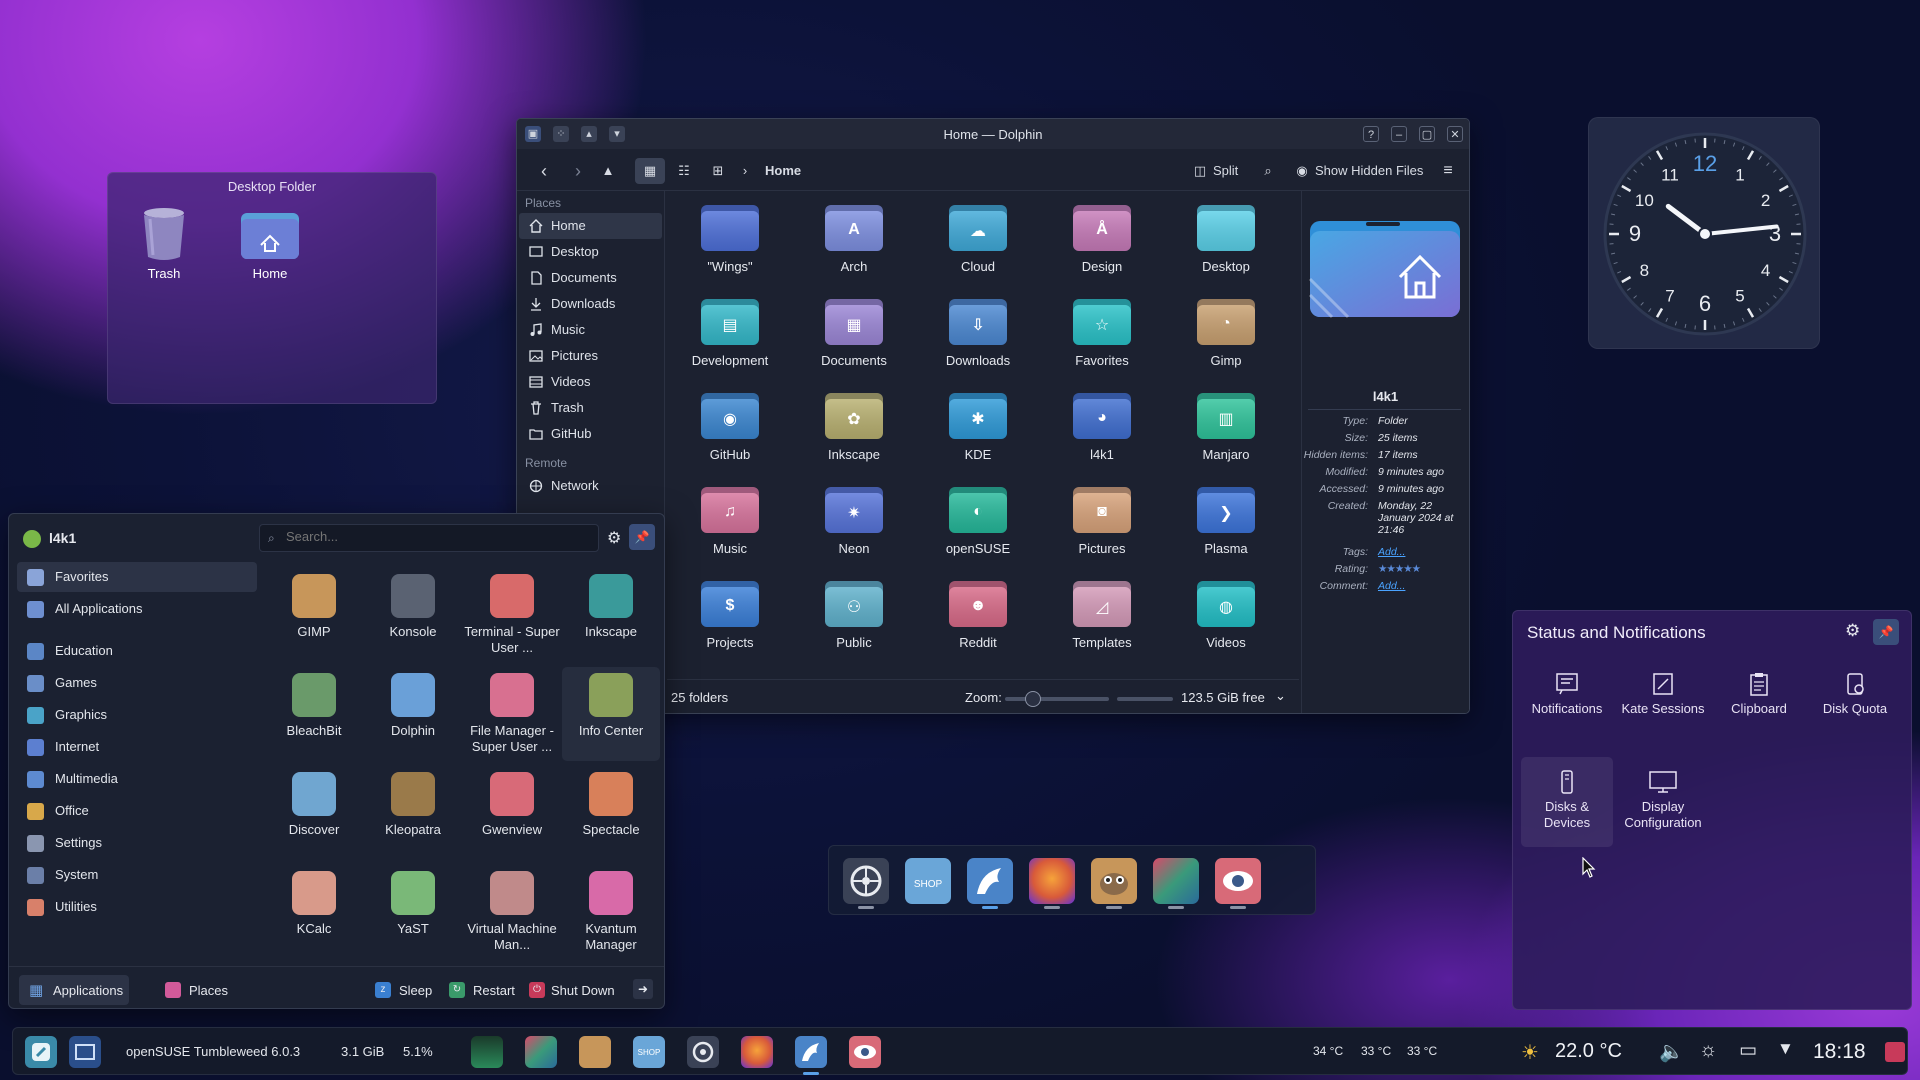  Describe the element at coordinates (649, 1052) in the screenshot. I see `discover-taskbar-icon: SHOP` at that location.